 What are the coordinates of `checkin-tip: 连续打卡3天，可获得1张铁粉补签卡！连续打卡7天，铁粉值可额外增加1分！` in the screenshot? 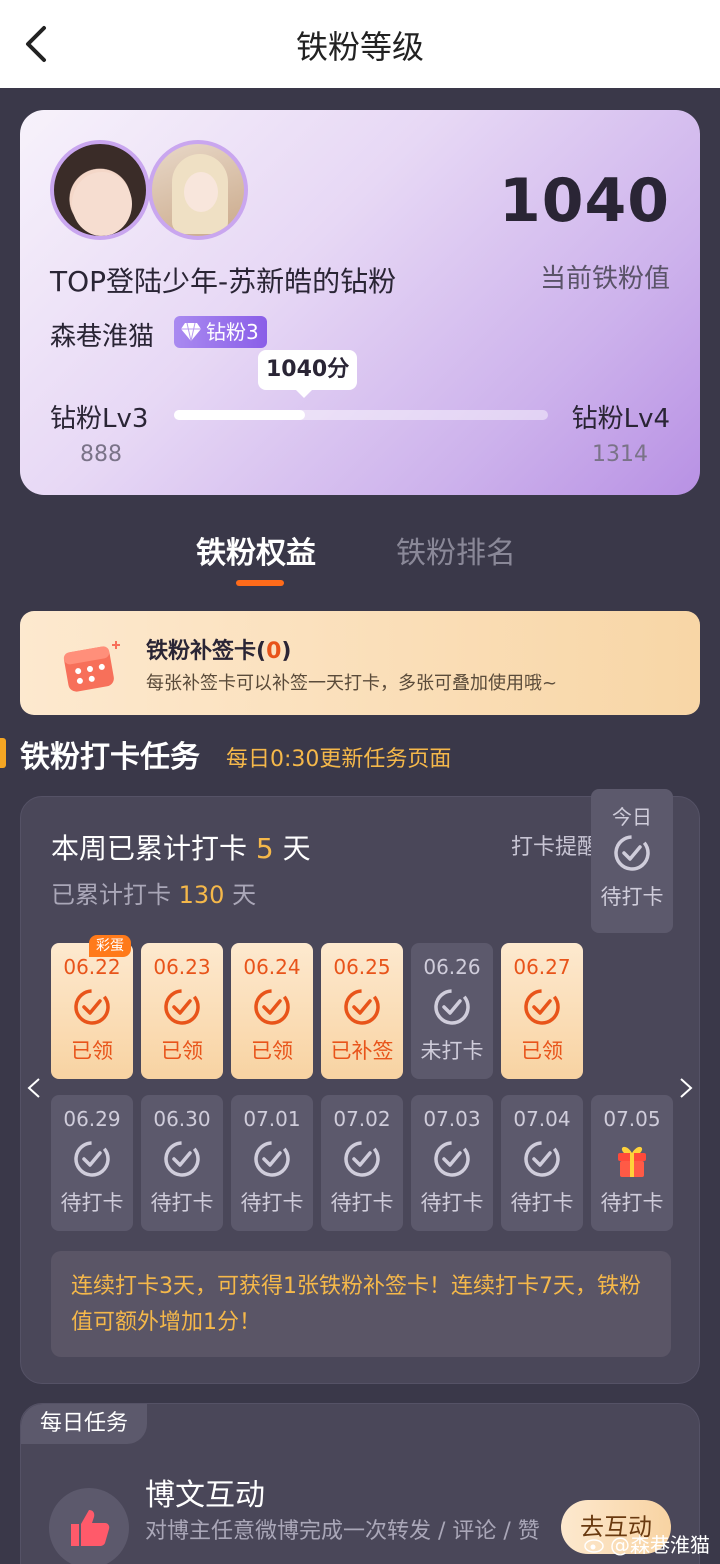 It's located at (361, 1304).